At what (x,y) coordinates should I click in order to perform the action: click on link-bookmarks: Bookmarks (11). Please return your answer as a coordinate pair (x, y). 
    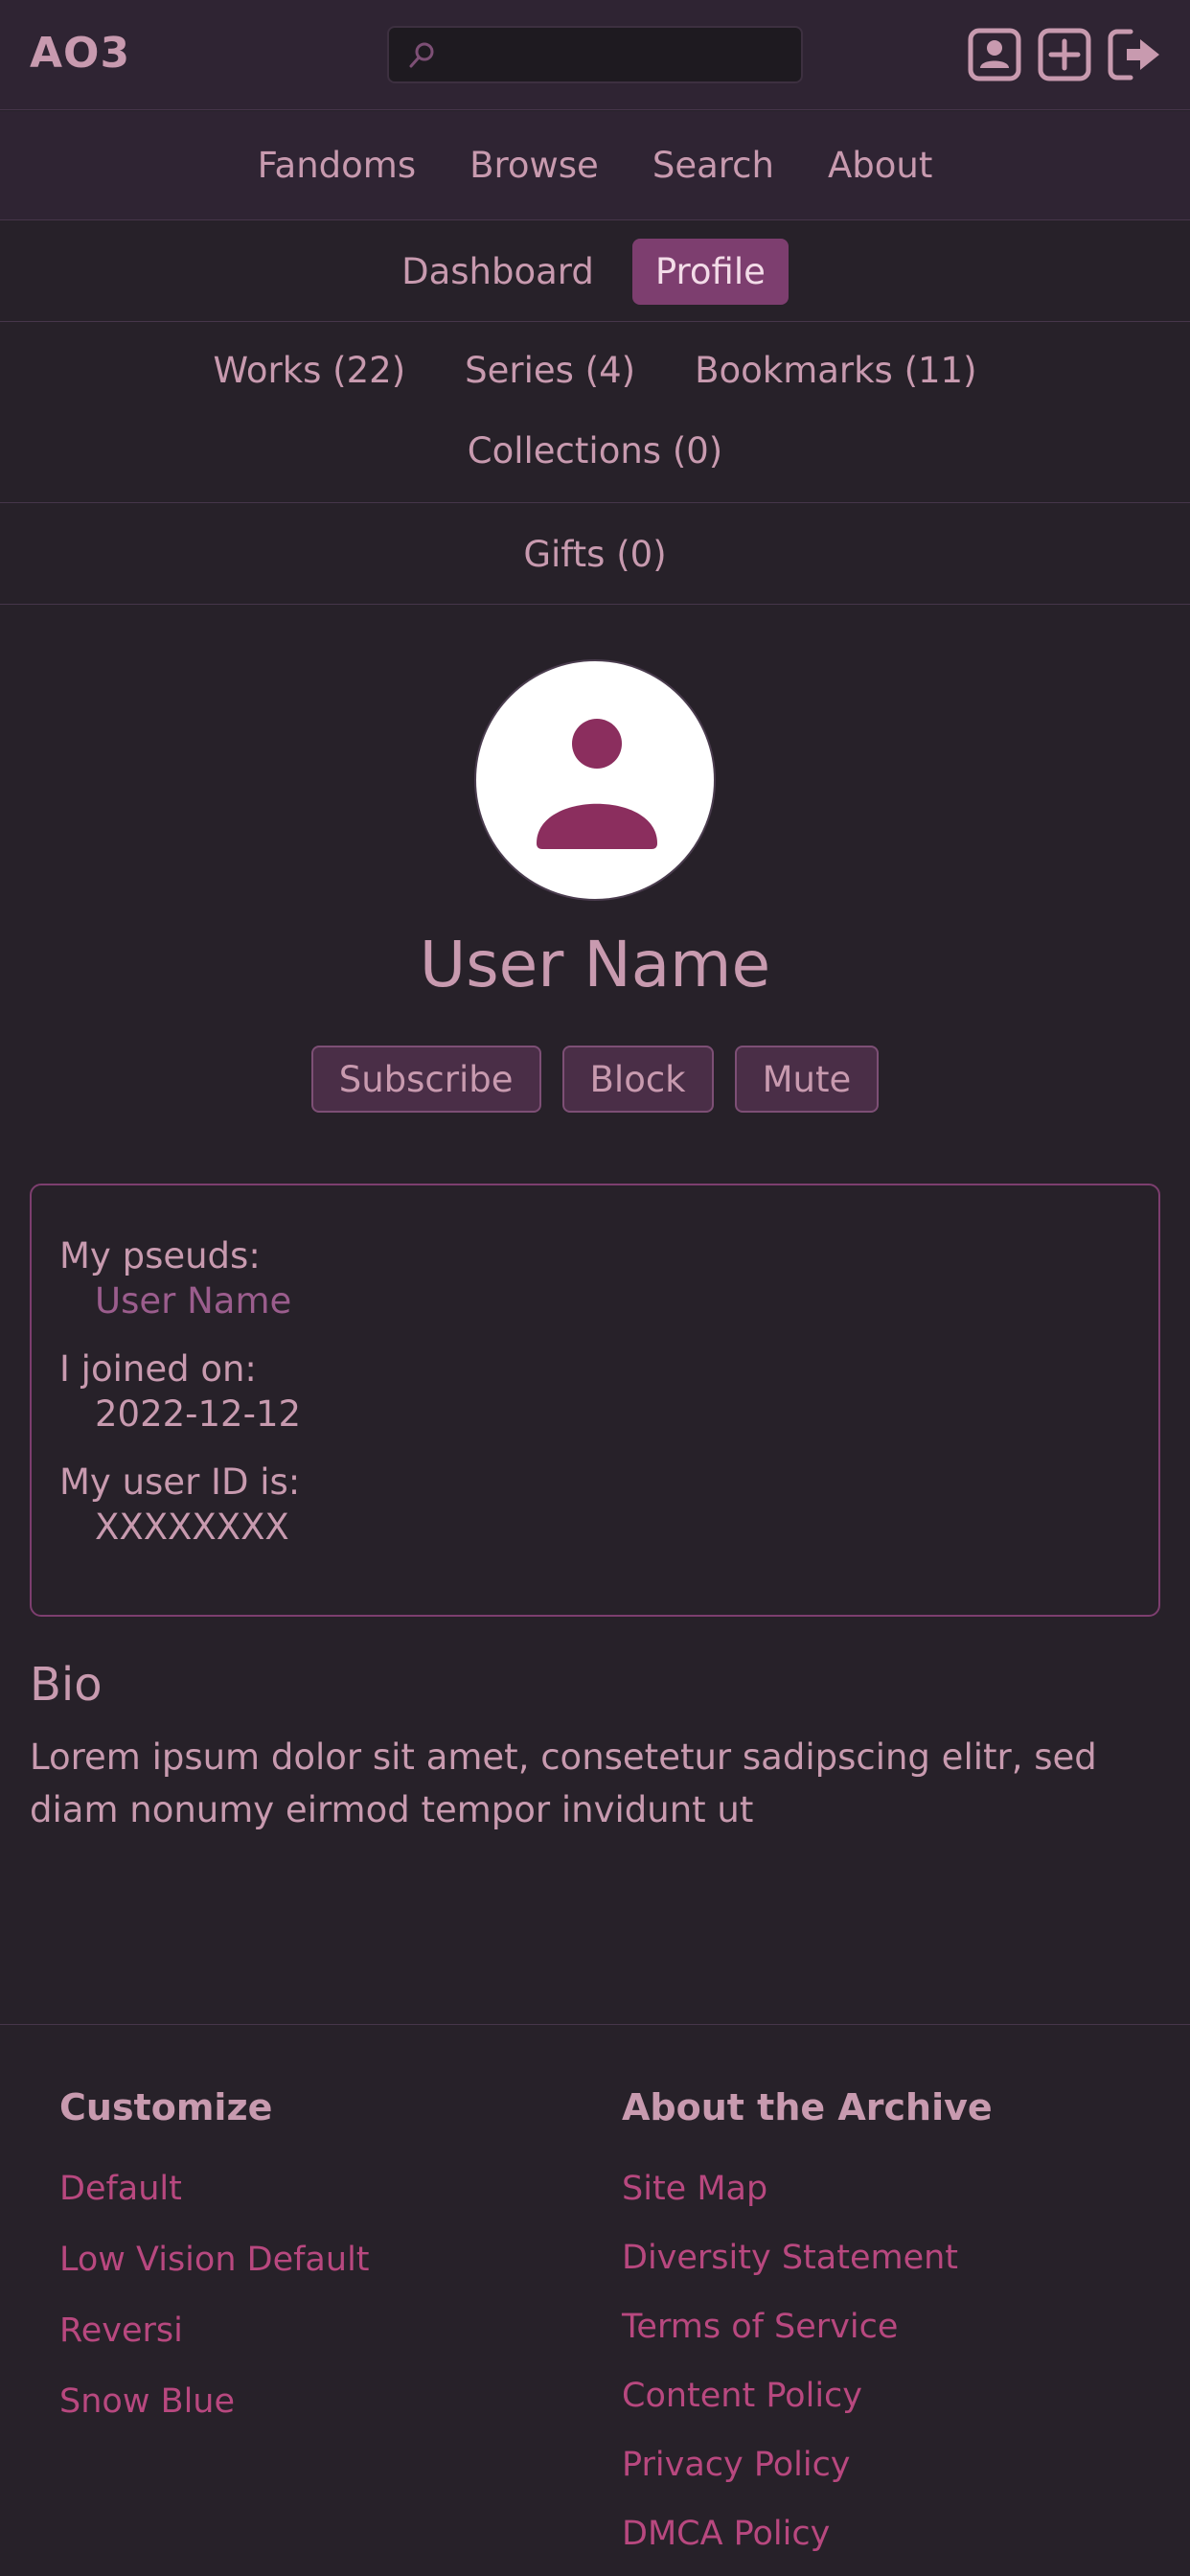
    Looking at the image, I should click on (836, 370).